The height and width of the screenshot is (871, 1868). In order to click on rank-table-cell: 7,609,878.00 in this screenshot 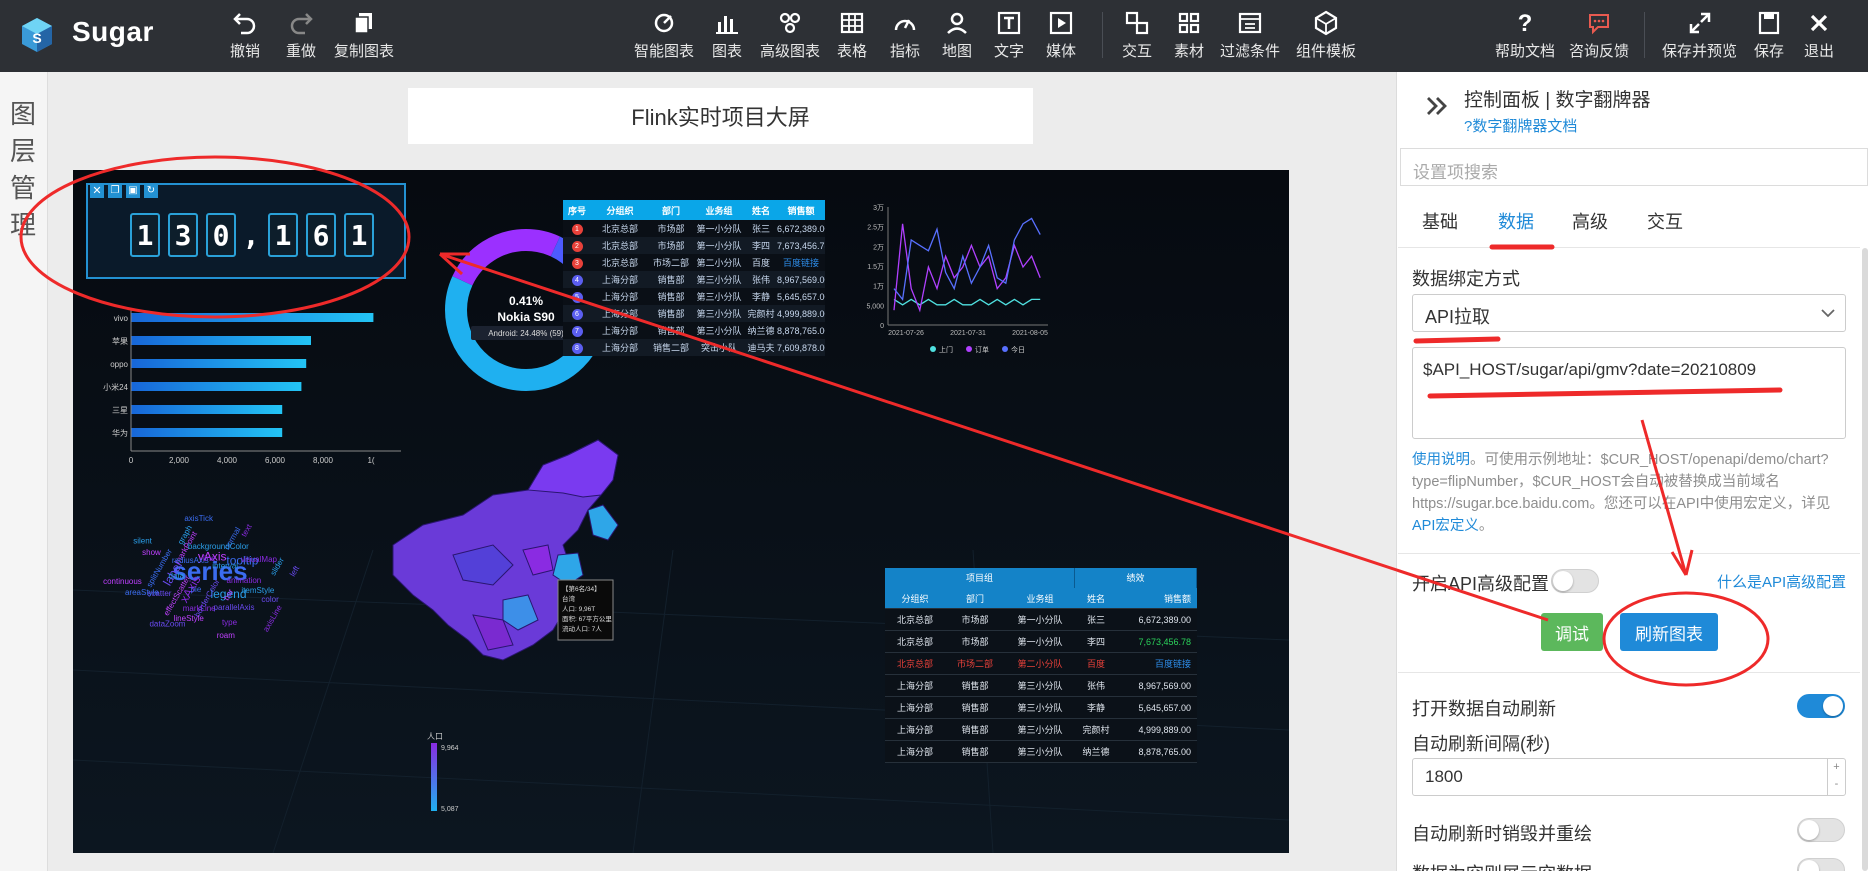, I will do `click(801, 347)`.